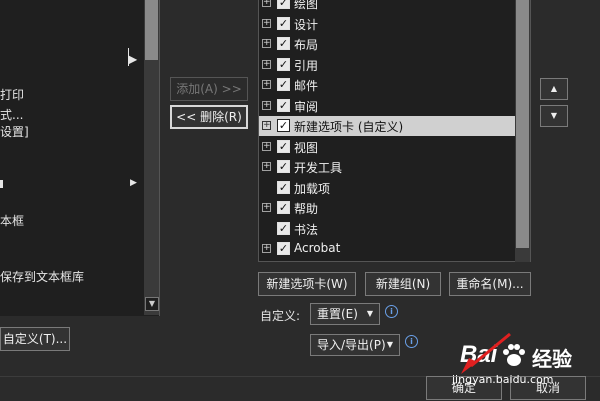 The image size is (600, 401). What do you see at coordinates (12, 220) in the screenshot?
I see `list-item: 本框` at bounding box center [12, 220].